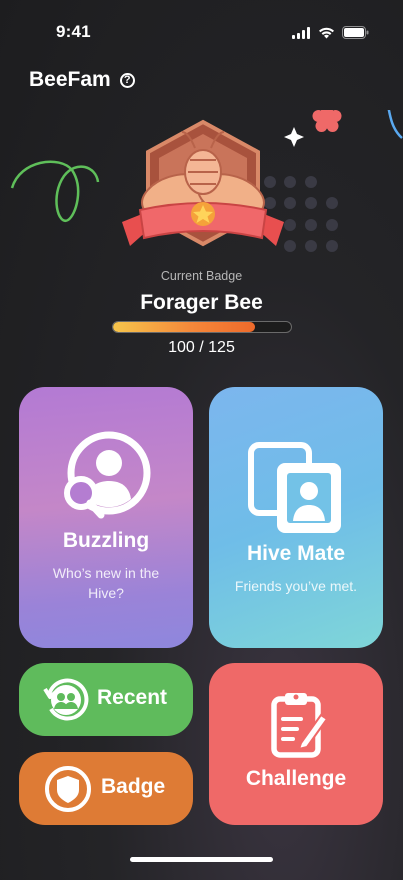 The width and height of the screenshot is (403, 880). Describe the element at coordinates (201, 30) in the screenshot. I see `status-bar: 9:41` at that location.